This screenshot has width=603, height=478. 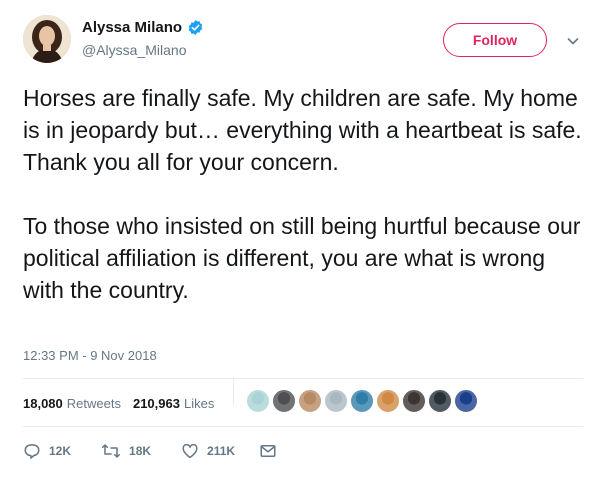 I want to click on likers-avatars, so click(x=363, y=401).